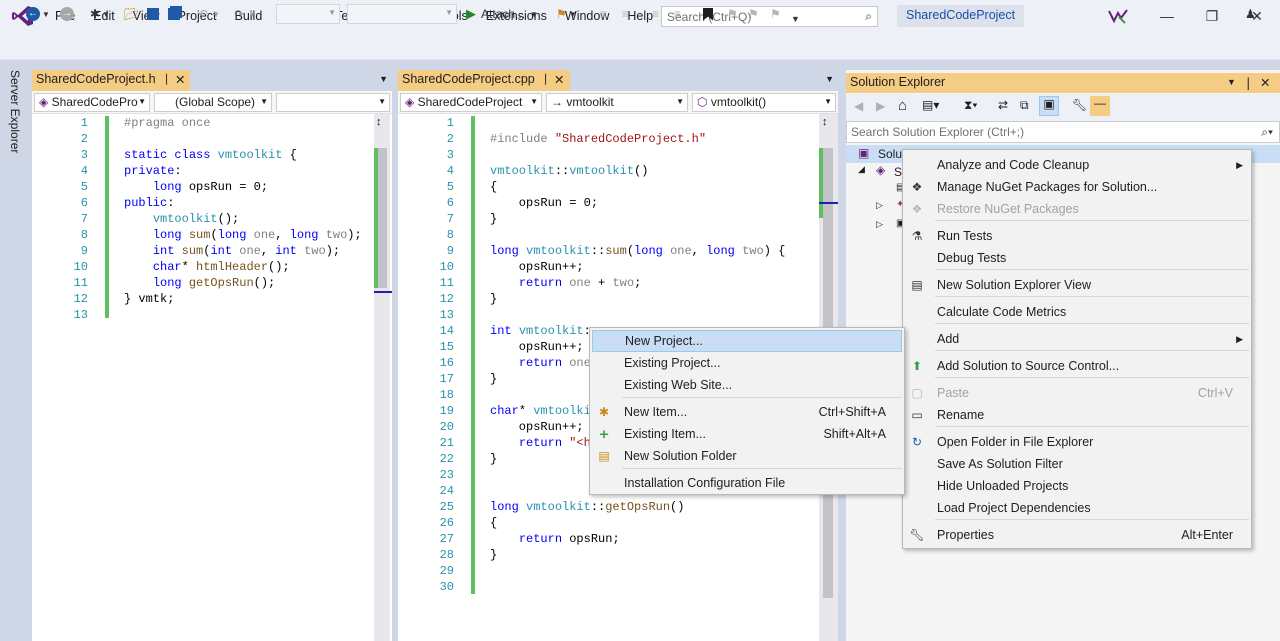  What do you see at coordinates (111, 80) in the screenshot?
I see `tab-shared-code-project-h: SharedCodeProject.h ❘ ✕` at bounding box center [111, 80].